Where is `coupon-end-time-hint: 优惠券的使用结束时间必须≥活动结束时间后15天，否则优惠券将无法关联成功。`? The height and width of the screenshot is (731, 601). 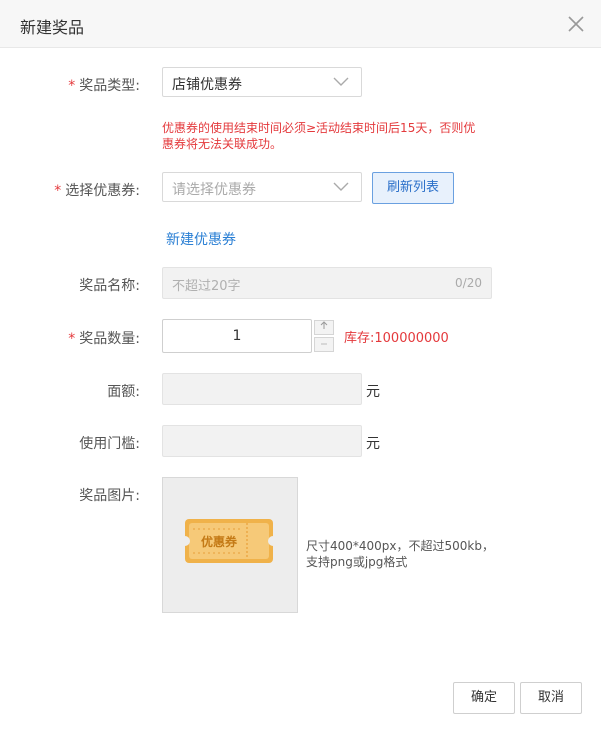 coupon-end-time-hint: 优惠券的使用结束时间必须≥活动结束时间后15天，否则优惠券将无法关联成功。 is located at coordinates (319, 136).